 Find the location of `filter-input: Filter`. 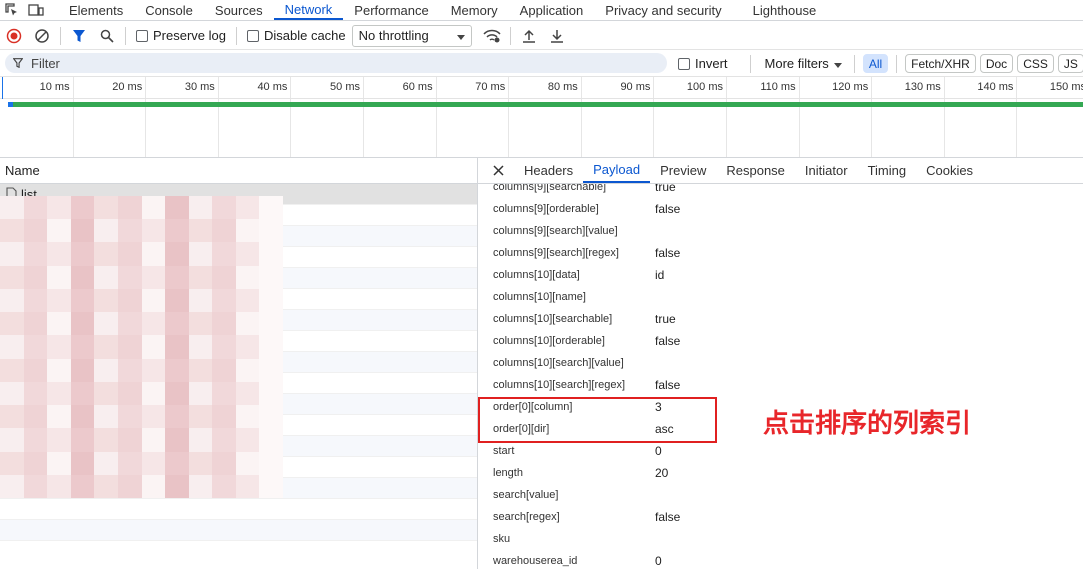

filter-input: Filter is located at coordinates (336, 63).